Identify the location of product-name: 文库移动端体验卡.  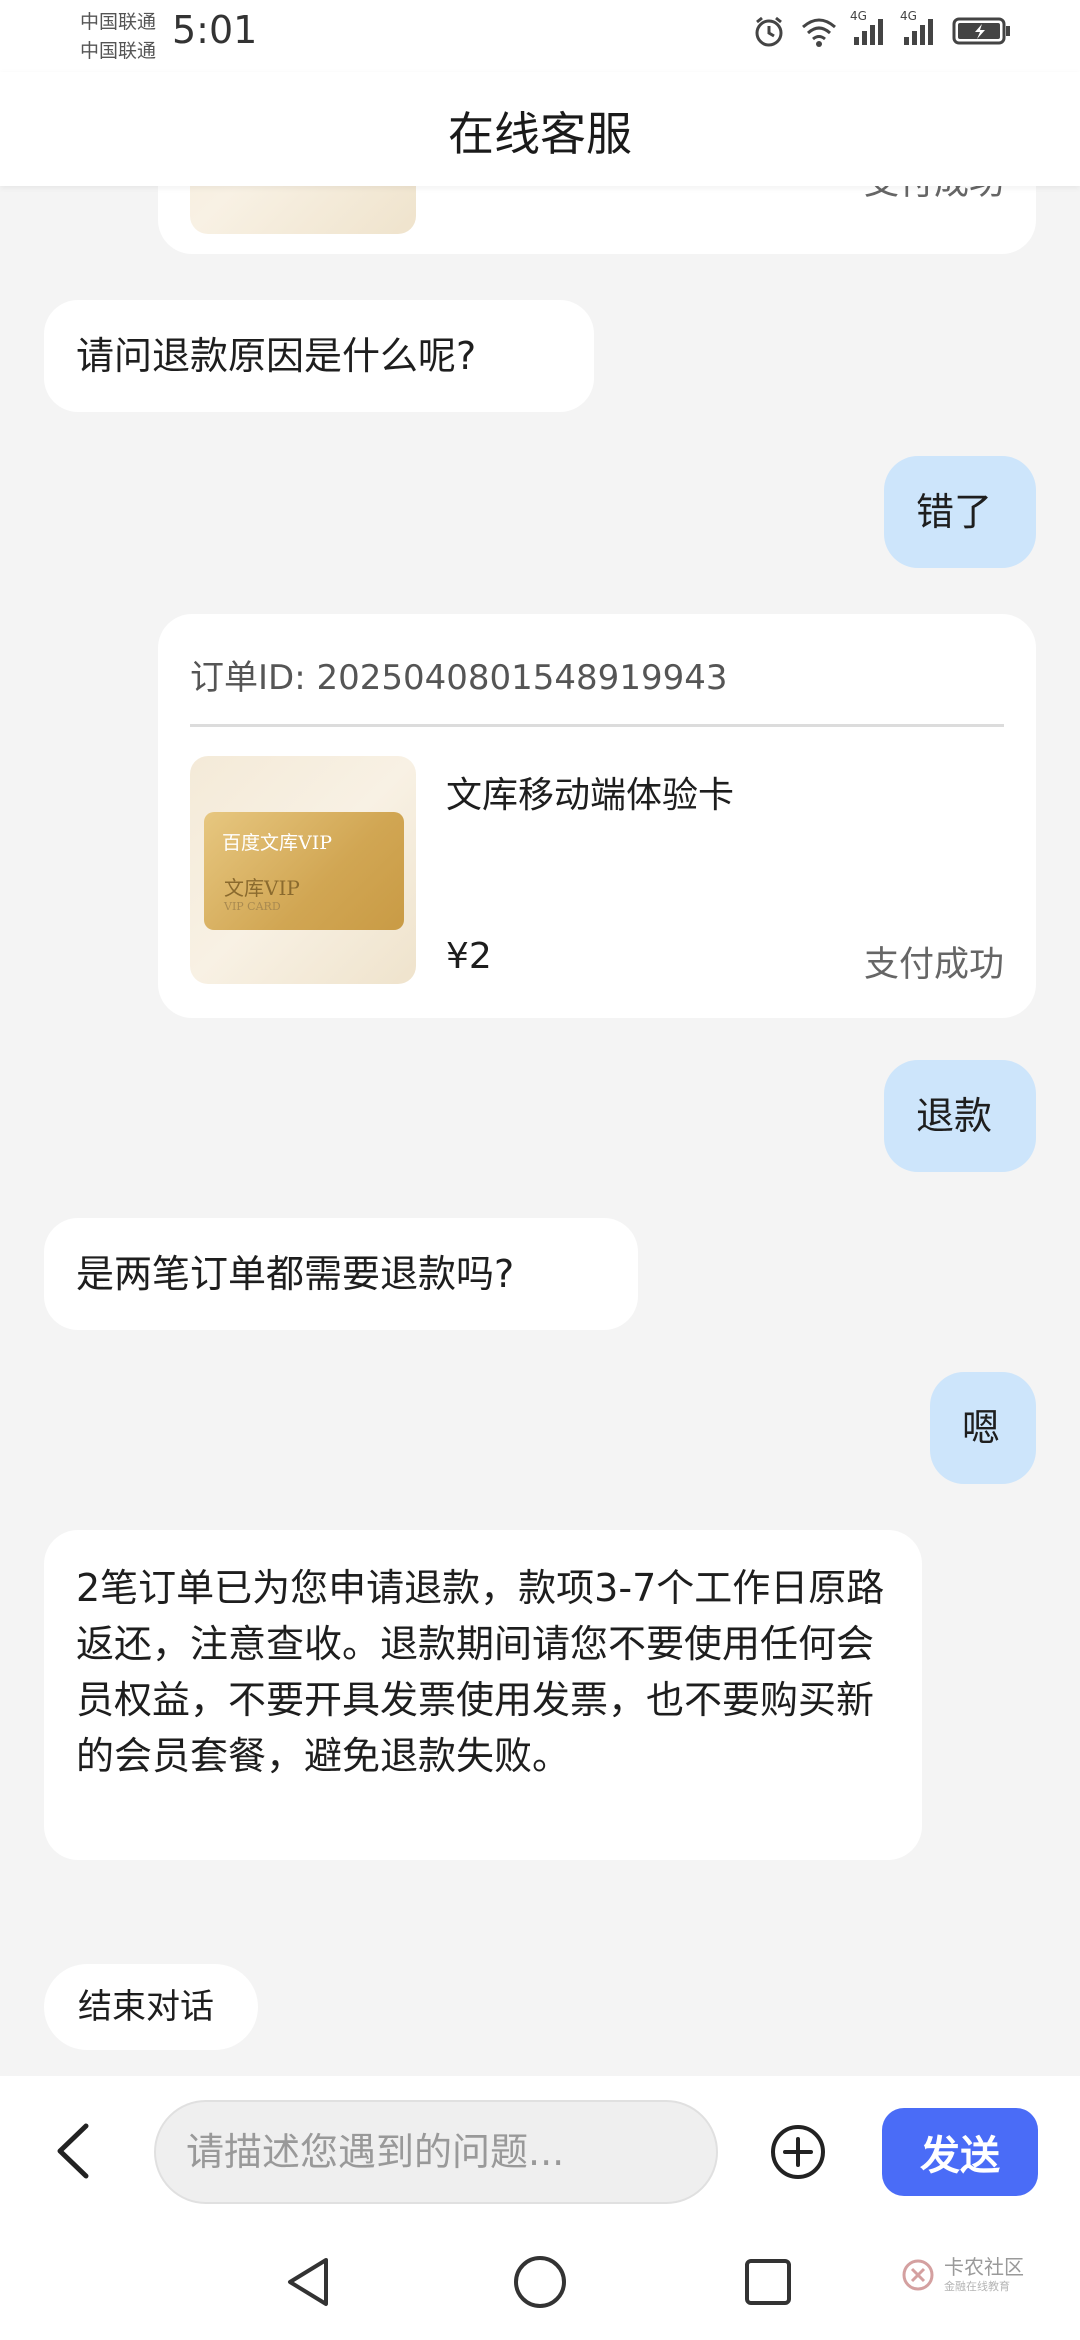
(590, 795).